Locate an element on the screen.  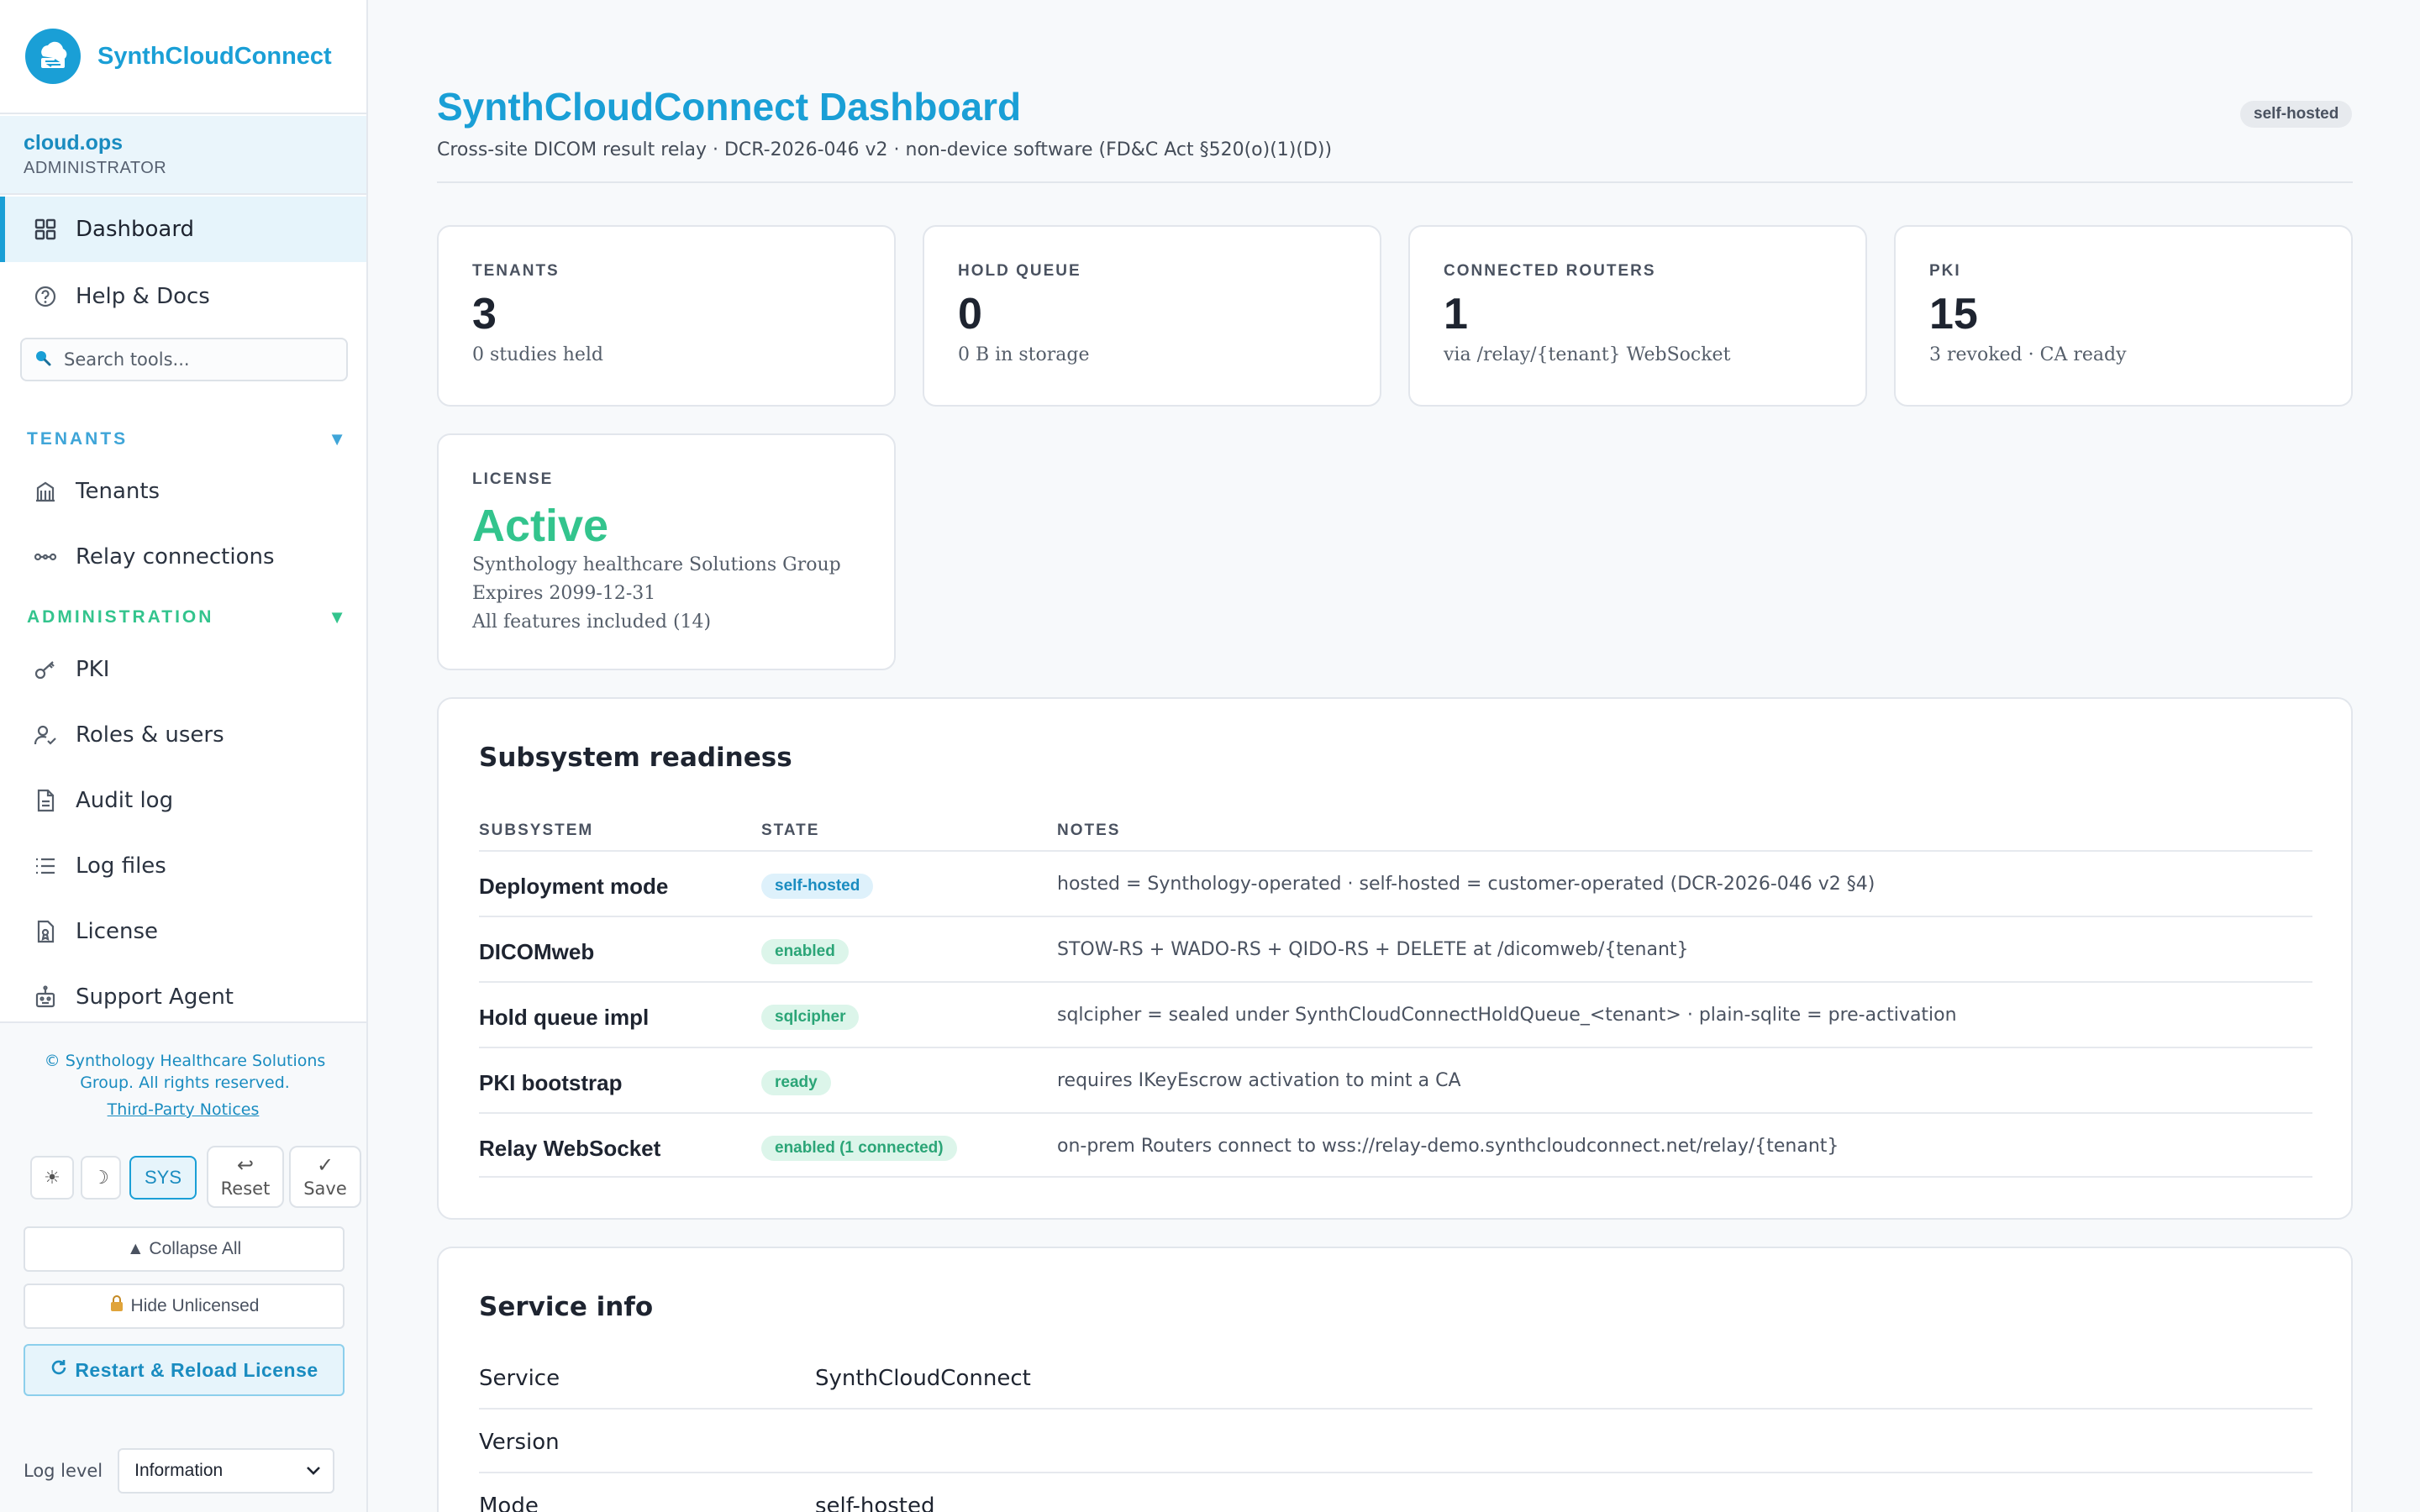
file-text-icon is located at coordinates (45, 800).